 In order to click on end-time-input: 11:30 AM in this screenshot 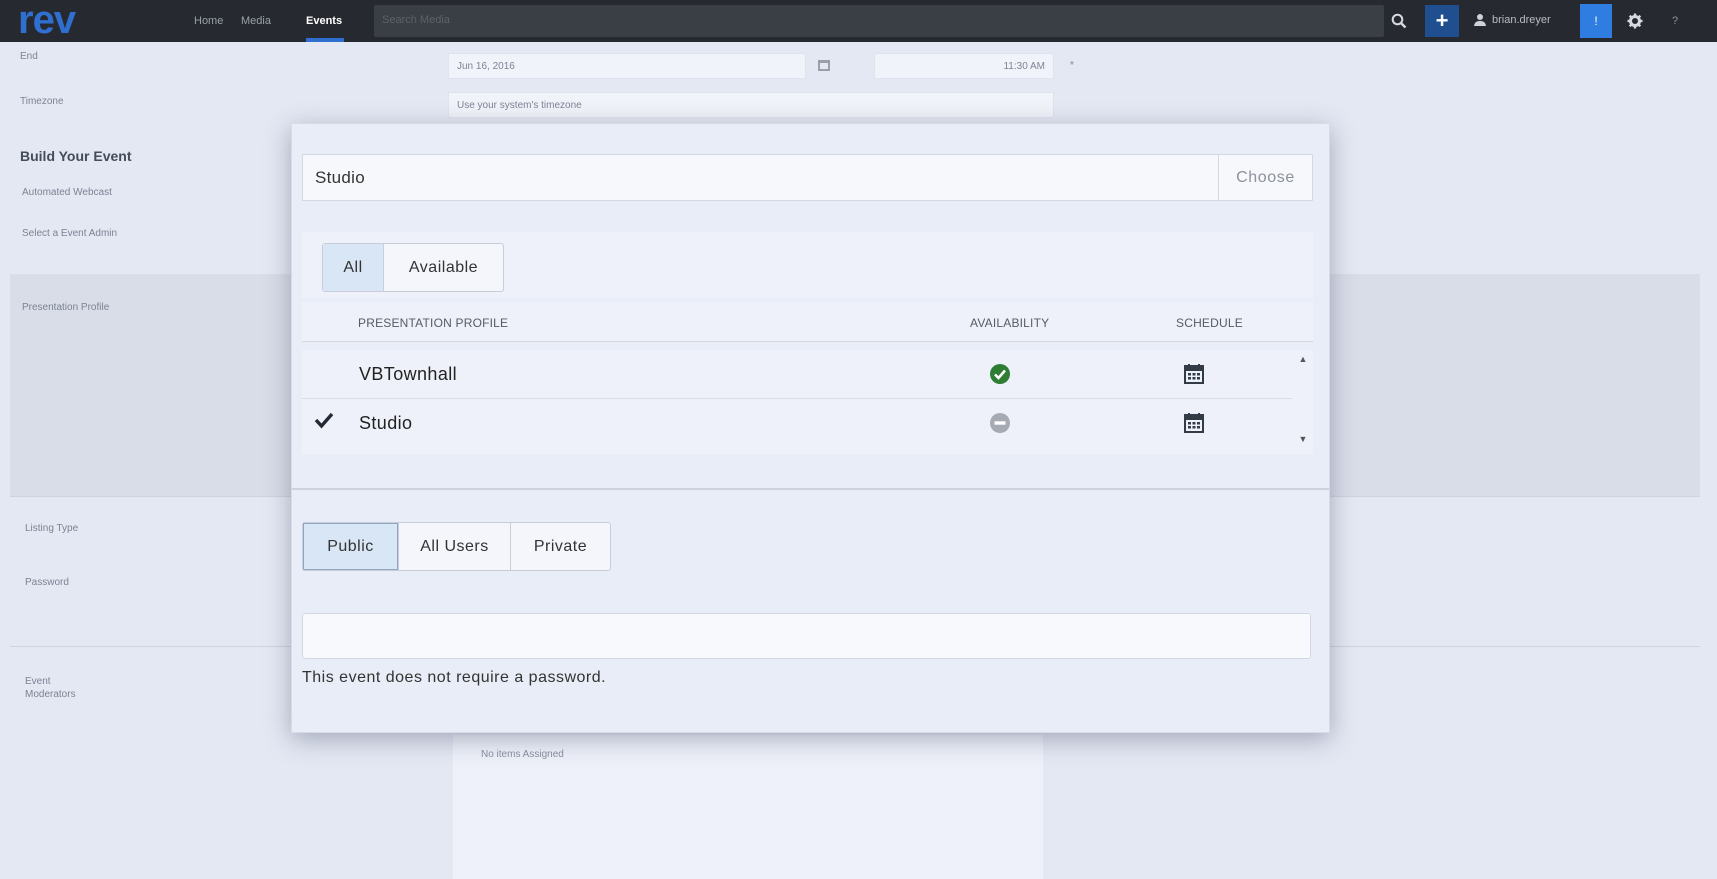, I will do `click(964, 66)`.